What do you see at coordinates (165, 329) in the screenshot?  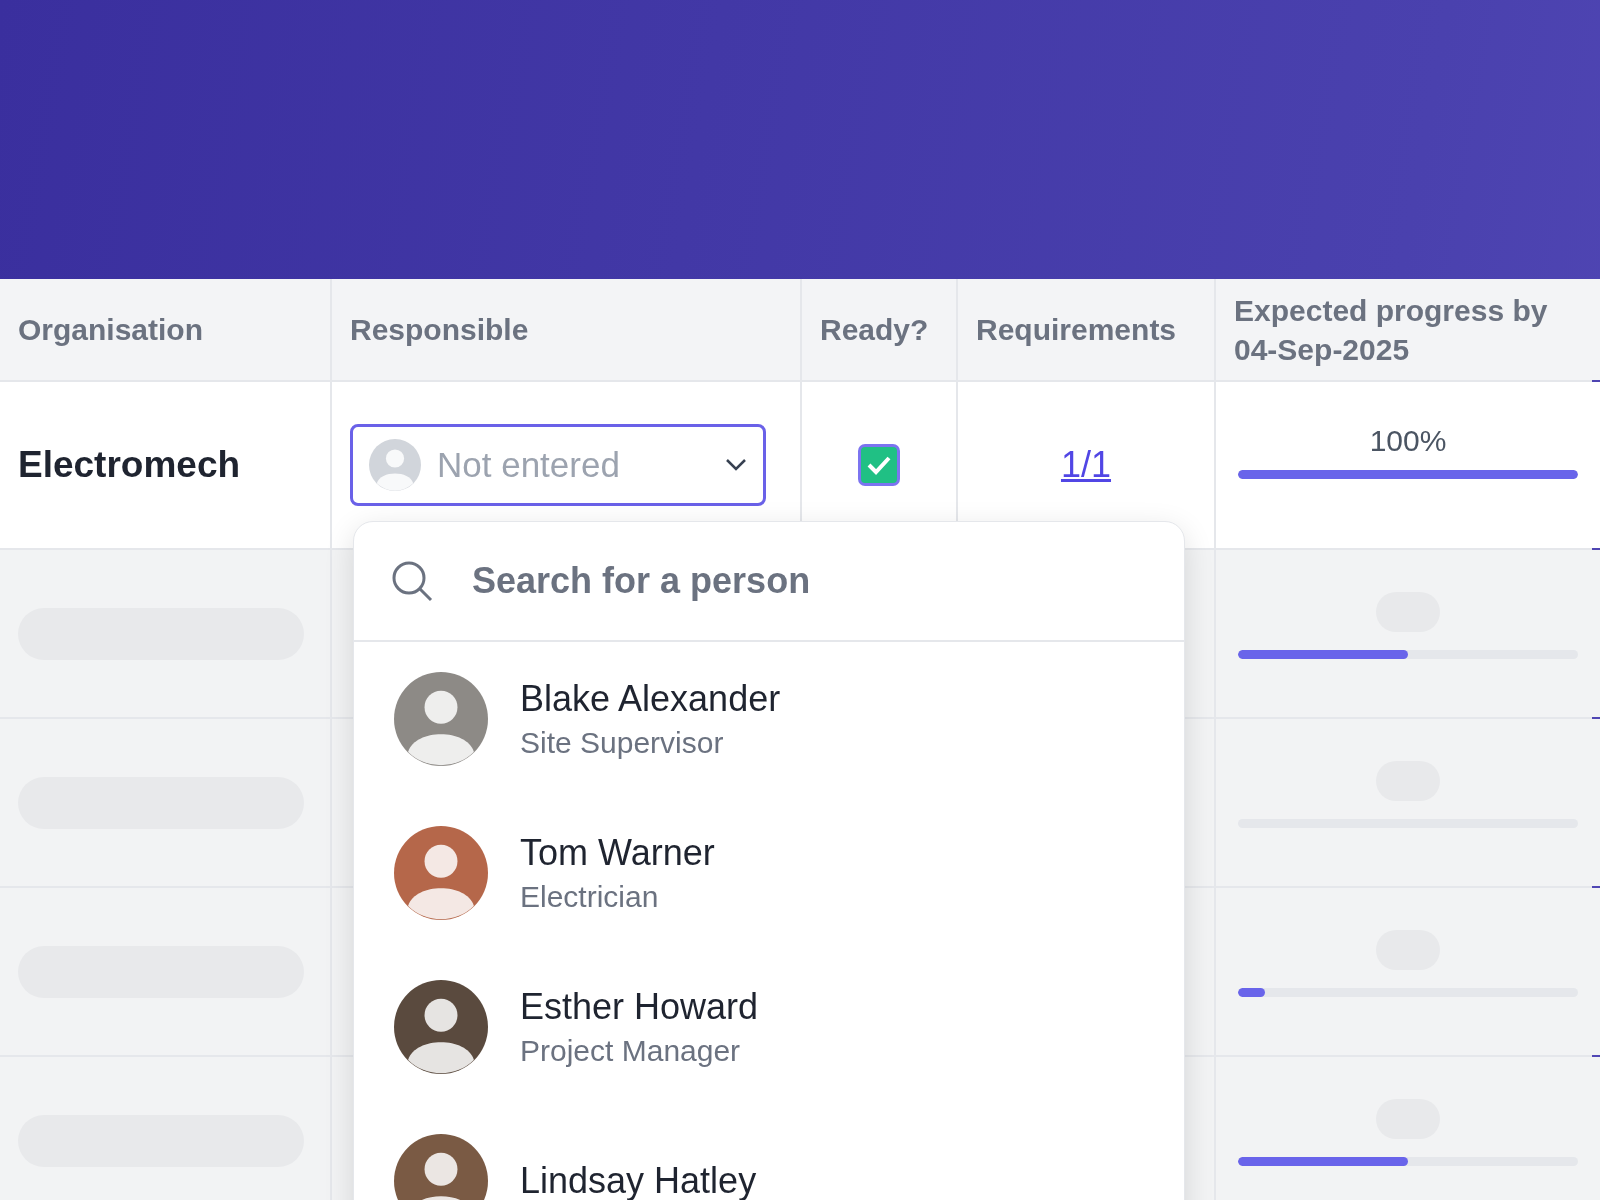 I see `column-header: Organisation` at bounding box center [165, 329].